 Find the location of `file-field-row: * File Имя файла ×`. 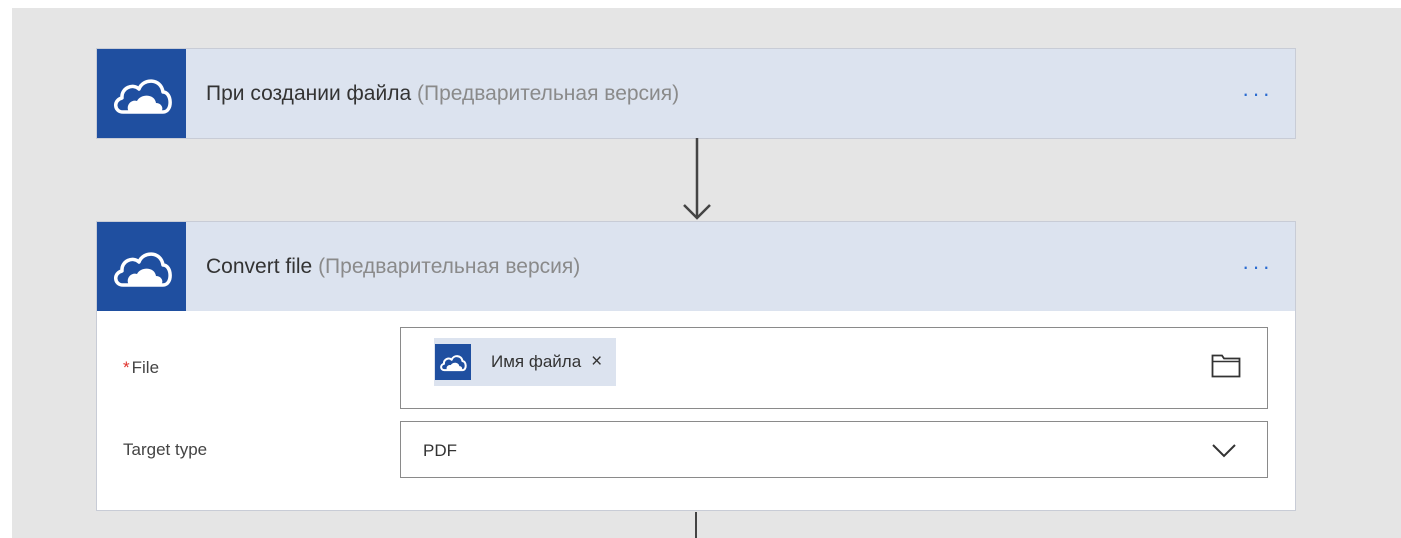

file-field-row: * File Имя файла × is located at coordinates (696, 368).